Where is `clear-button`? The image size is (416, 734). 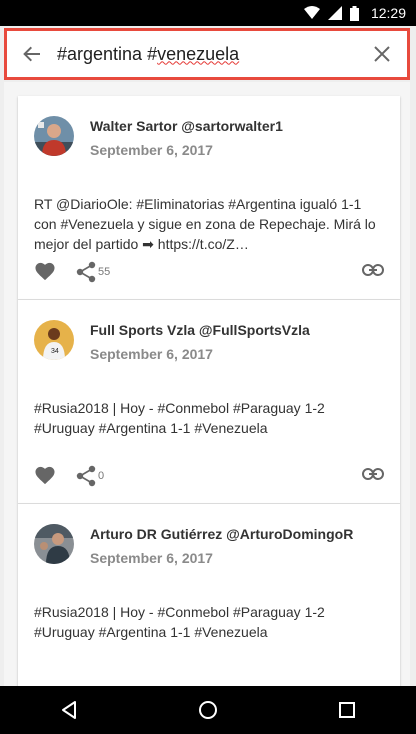
clear-button is located at coordinates (382, 54).